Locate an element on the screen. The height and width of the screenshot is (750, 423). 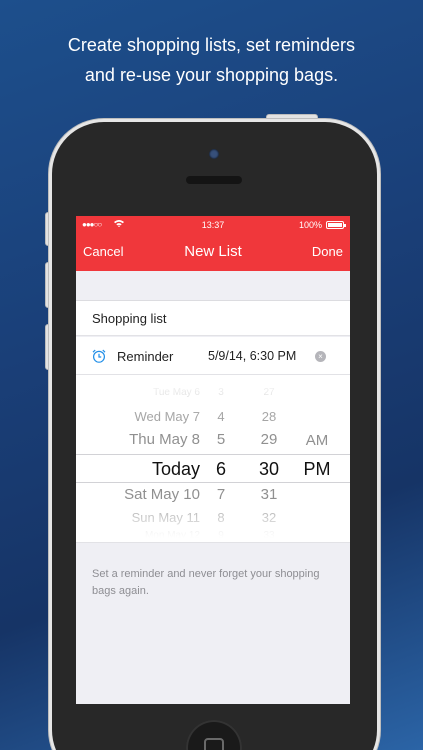
picker-hour-selected: 6 is located at coordinates (220, 469).